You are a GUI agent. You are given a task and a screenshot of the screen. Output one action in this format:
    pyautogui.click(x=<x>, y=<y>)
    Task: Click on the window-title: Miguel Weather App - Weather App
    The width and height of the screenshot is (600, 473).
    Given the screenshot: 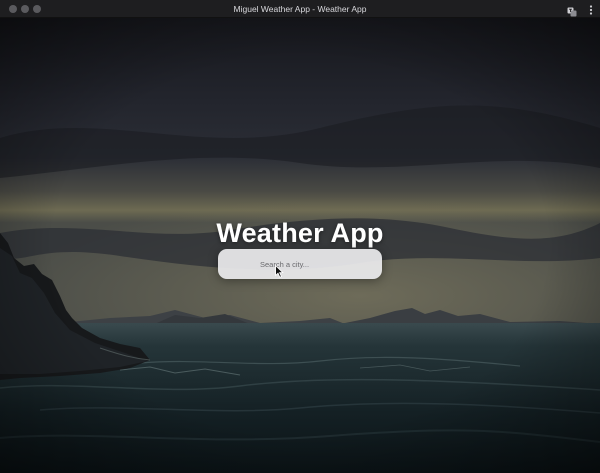 What is the action you would take?
    pyautogui.click(x=300, y=9)
    